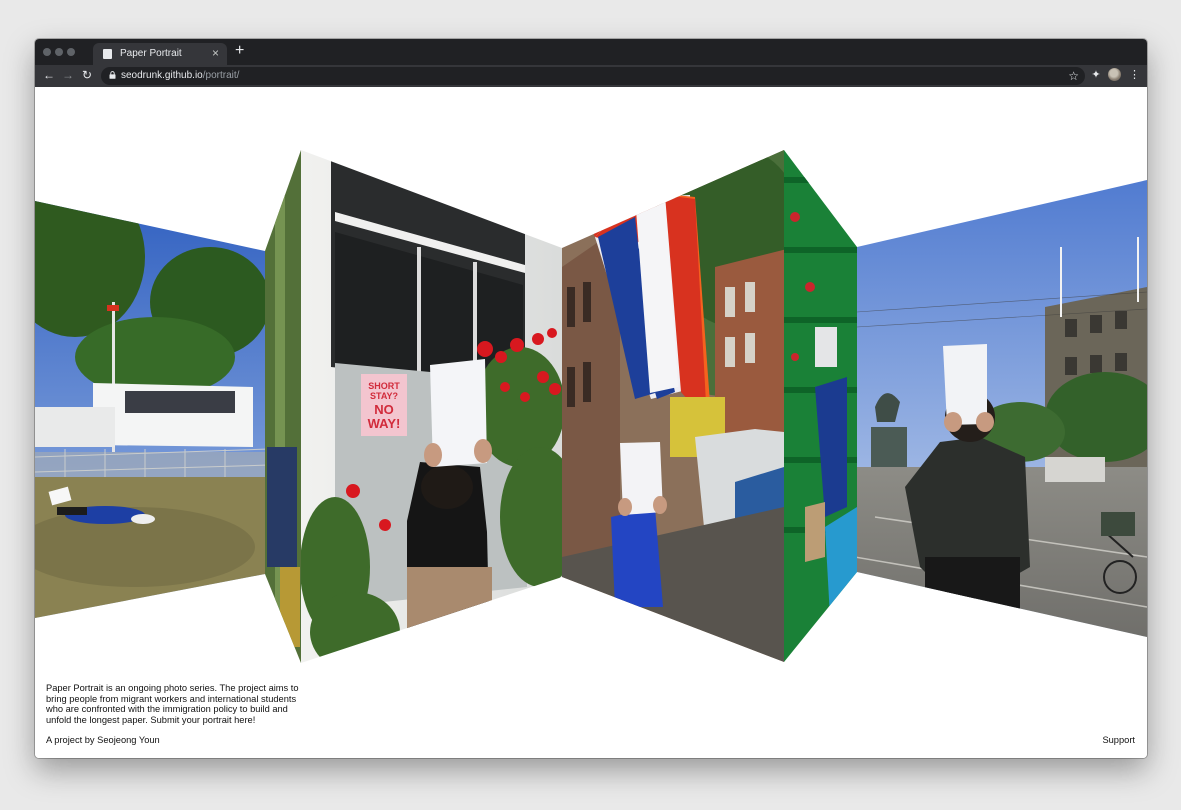 The width and height of the screenshot is (1181, 810). What do you see at coordinates (1073, 76) in the screenshot?
I see `bookmark-star-icon: ☆` at bounding box center [1073, 76].